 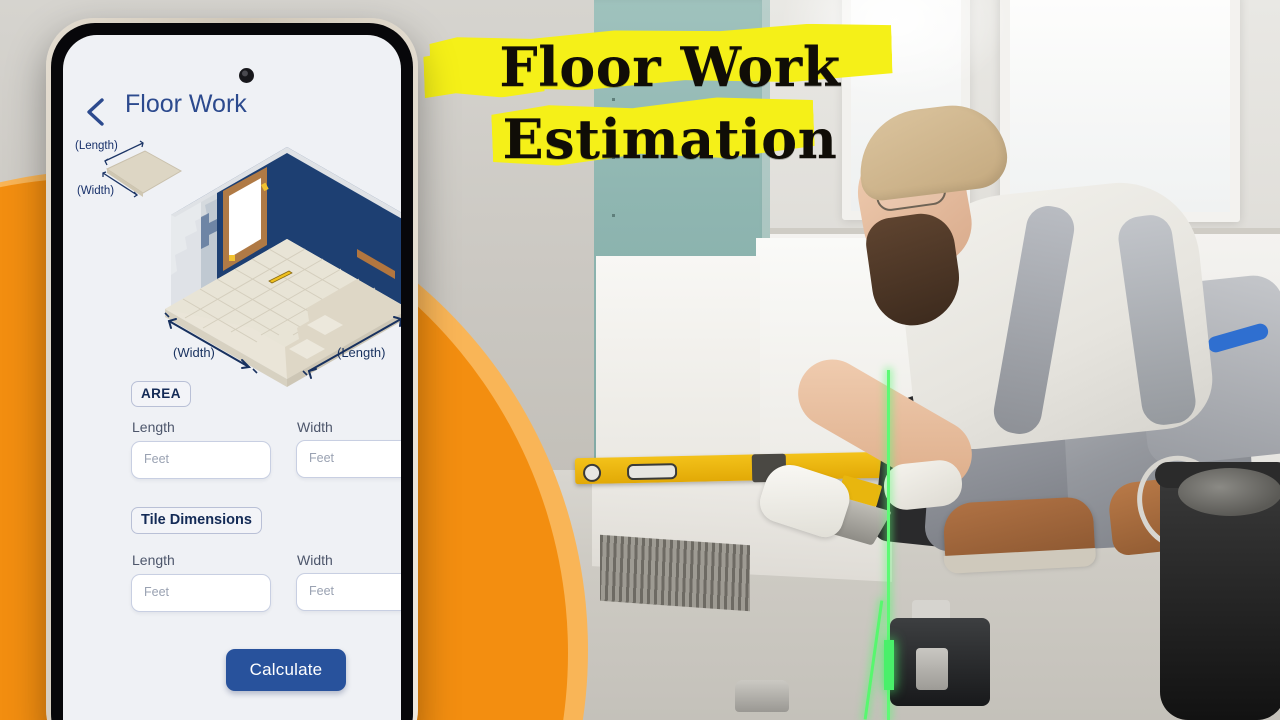 I want to click on photo-bucket-mortar, so click(x=1229, y=492).